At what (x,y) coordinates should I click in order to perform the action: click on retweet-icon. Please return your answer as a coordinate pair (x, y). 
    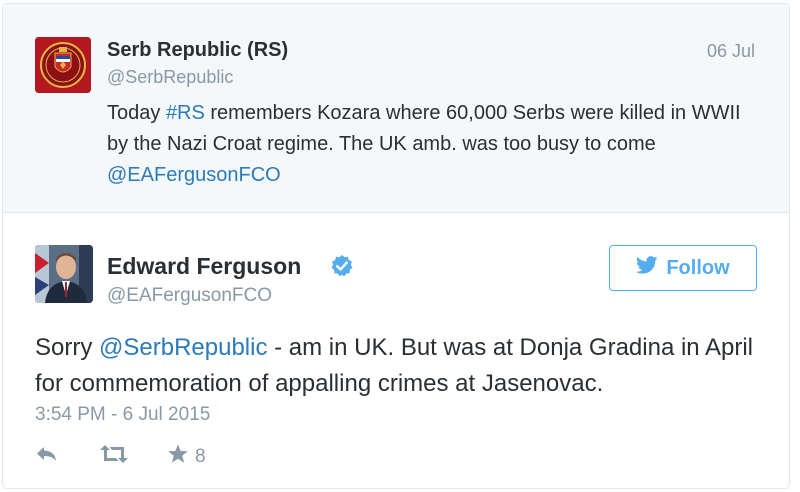
    Looking at the image, I should click on (114, 456).